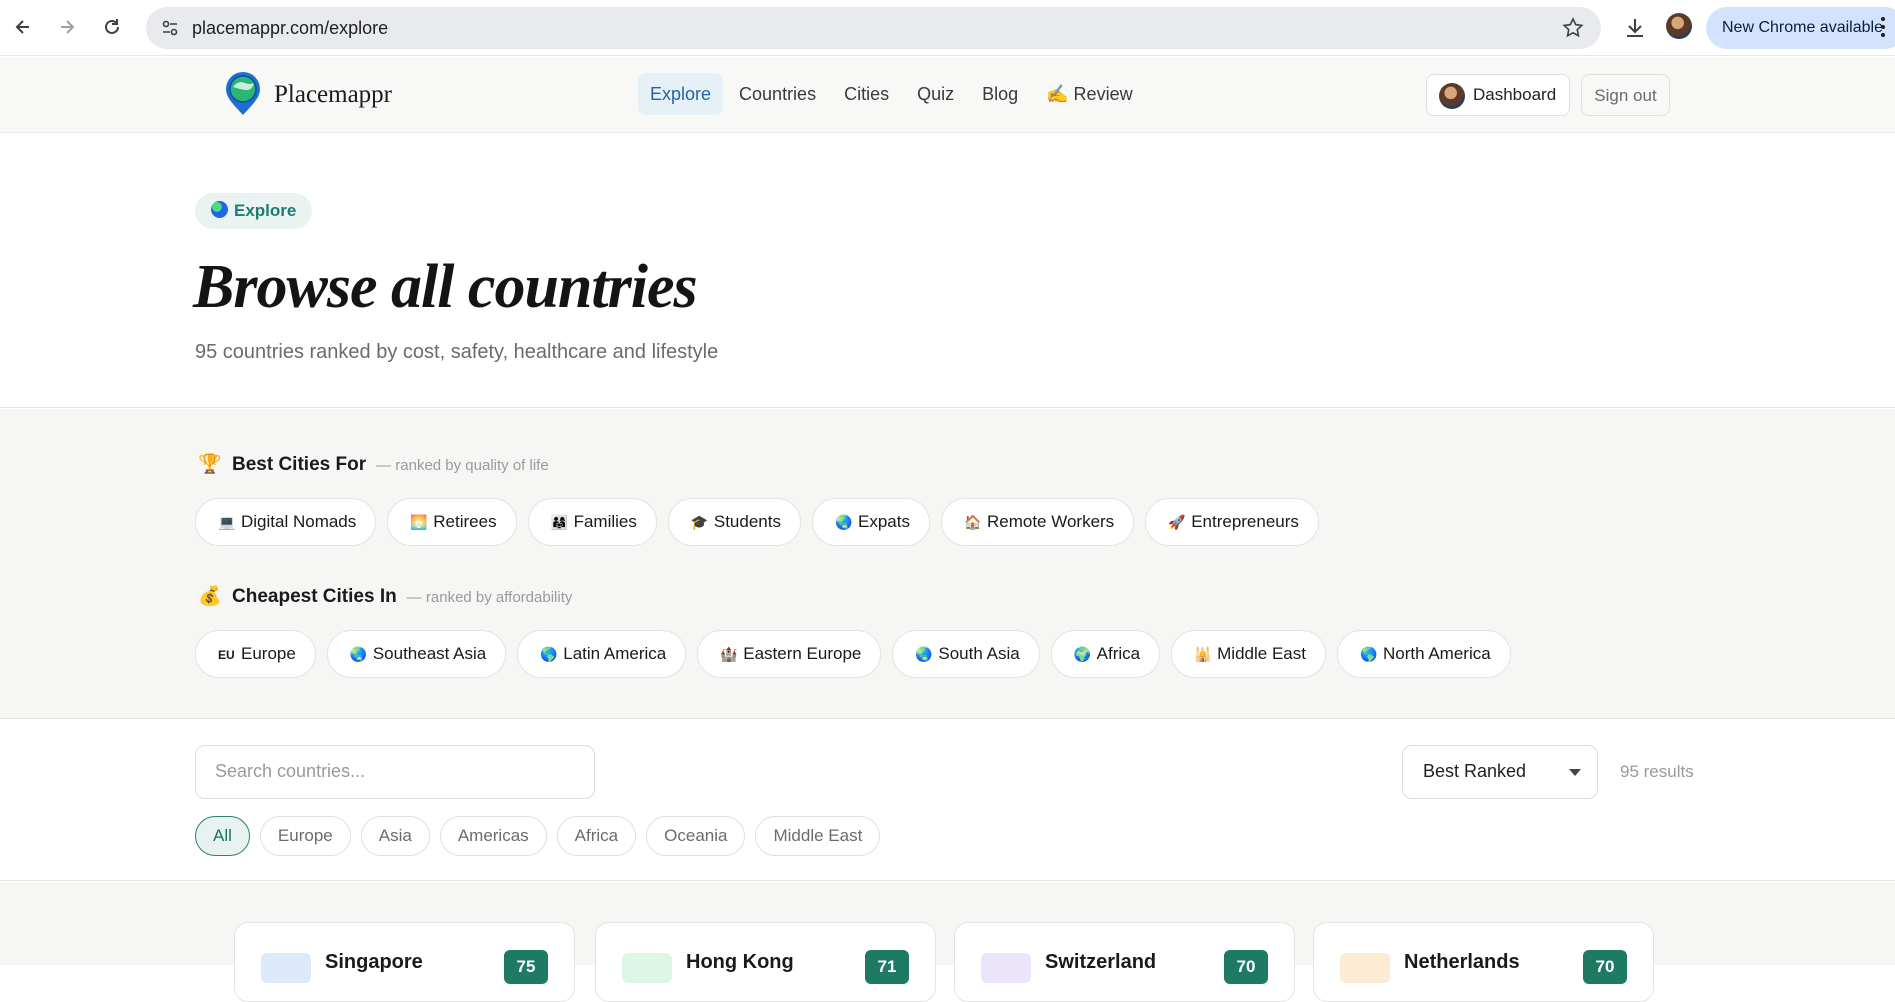 This screenshot has width=1895, height=1002. What do you see at coordinates (777, 94) in the screenshot?
I see `nav-countries: Countries` at bounding box center [777, 94].